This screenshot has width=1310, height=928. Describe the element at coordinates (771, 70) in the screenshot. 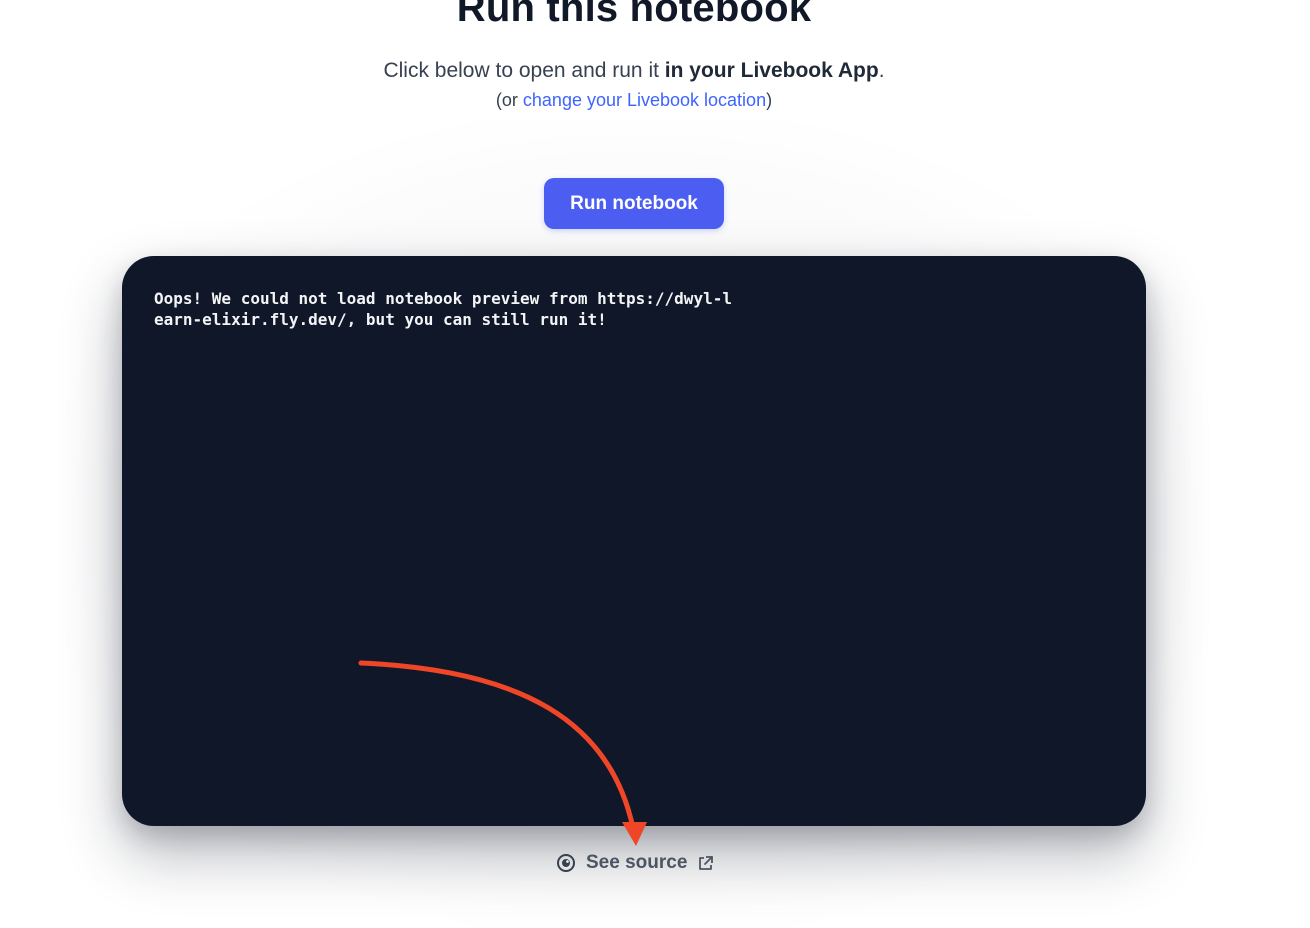

I see `subtitle-emphasis: in your Livebook App` at that location.